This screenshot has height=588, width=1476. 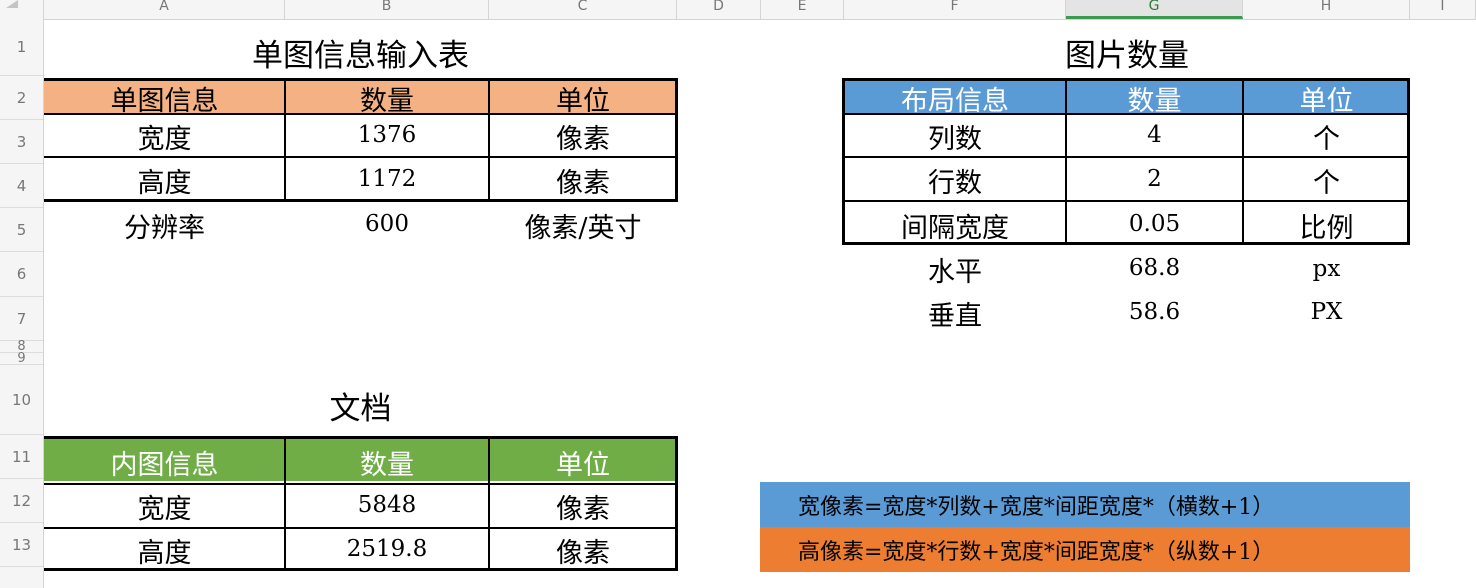 What do you see at coordinates (1154, 135) in the screenshot?
I see `layout-columns-value: 4` at bounding box center [1154, 135].